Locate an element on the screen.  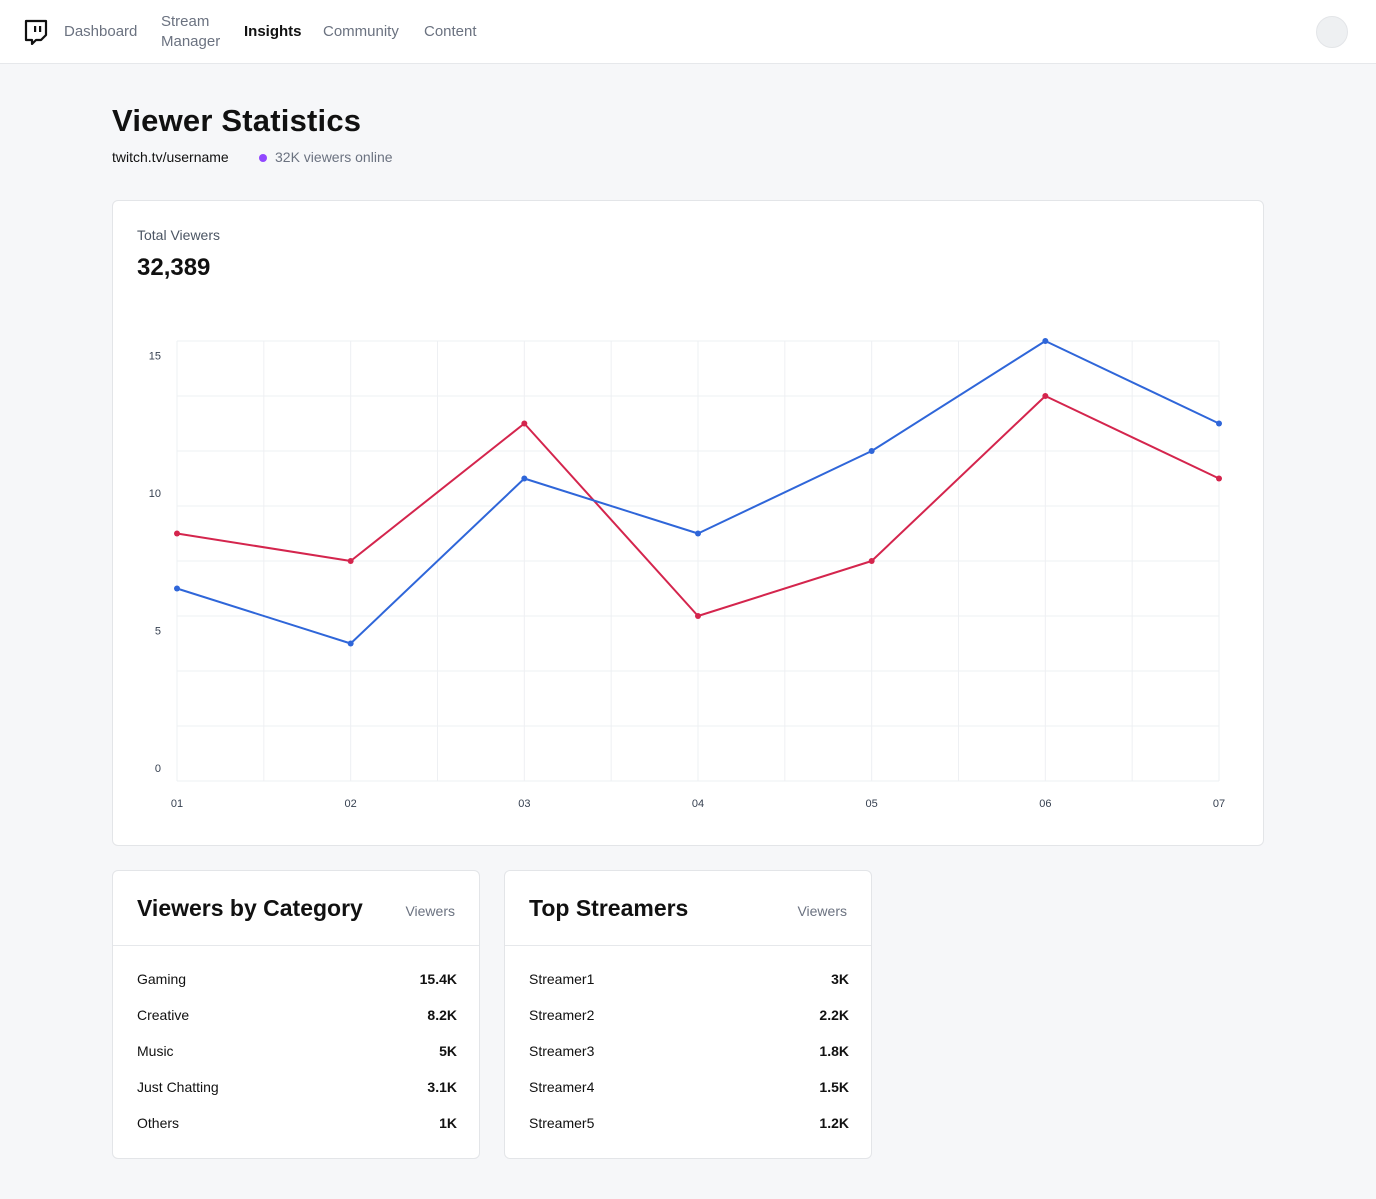
x-axis-tick-label: 04 is located at coordinates (698, 804).